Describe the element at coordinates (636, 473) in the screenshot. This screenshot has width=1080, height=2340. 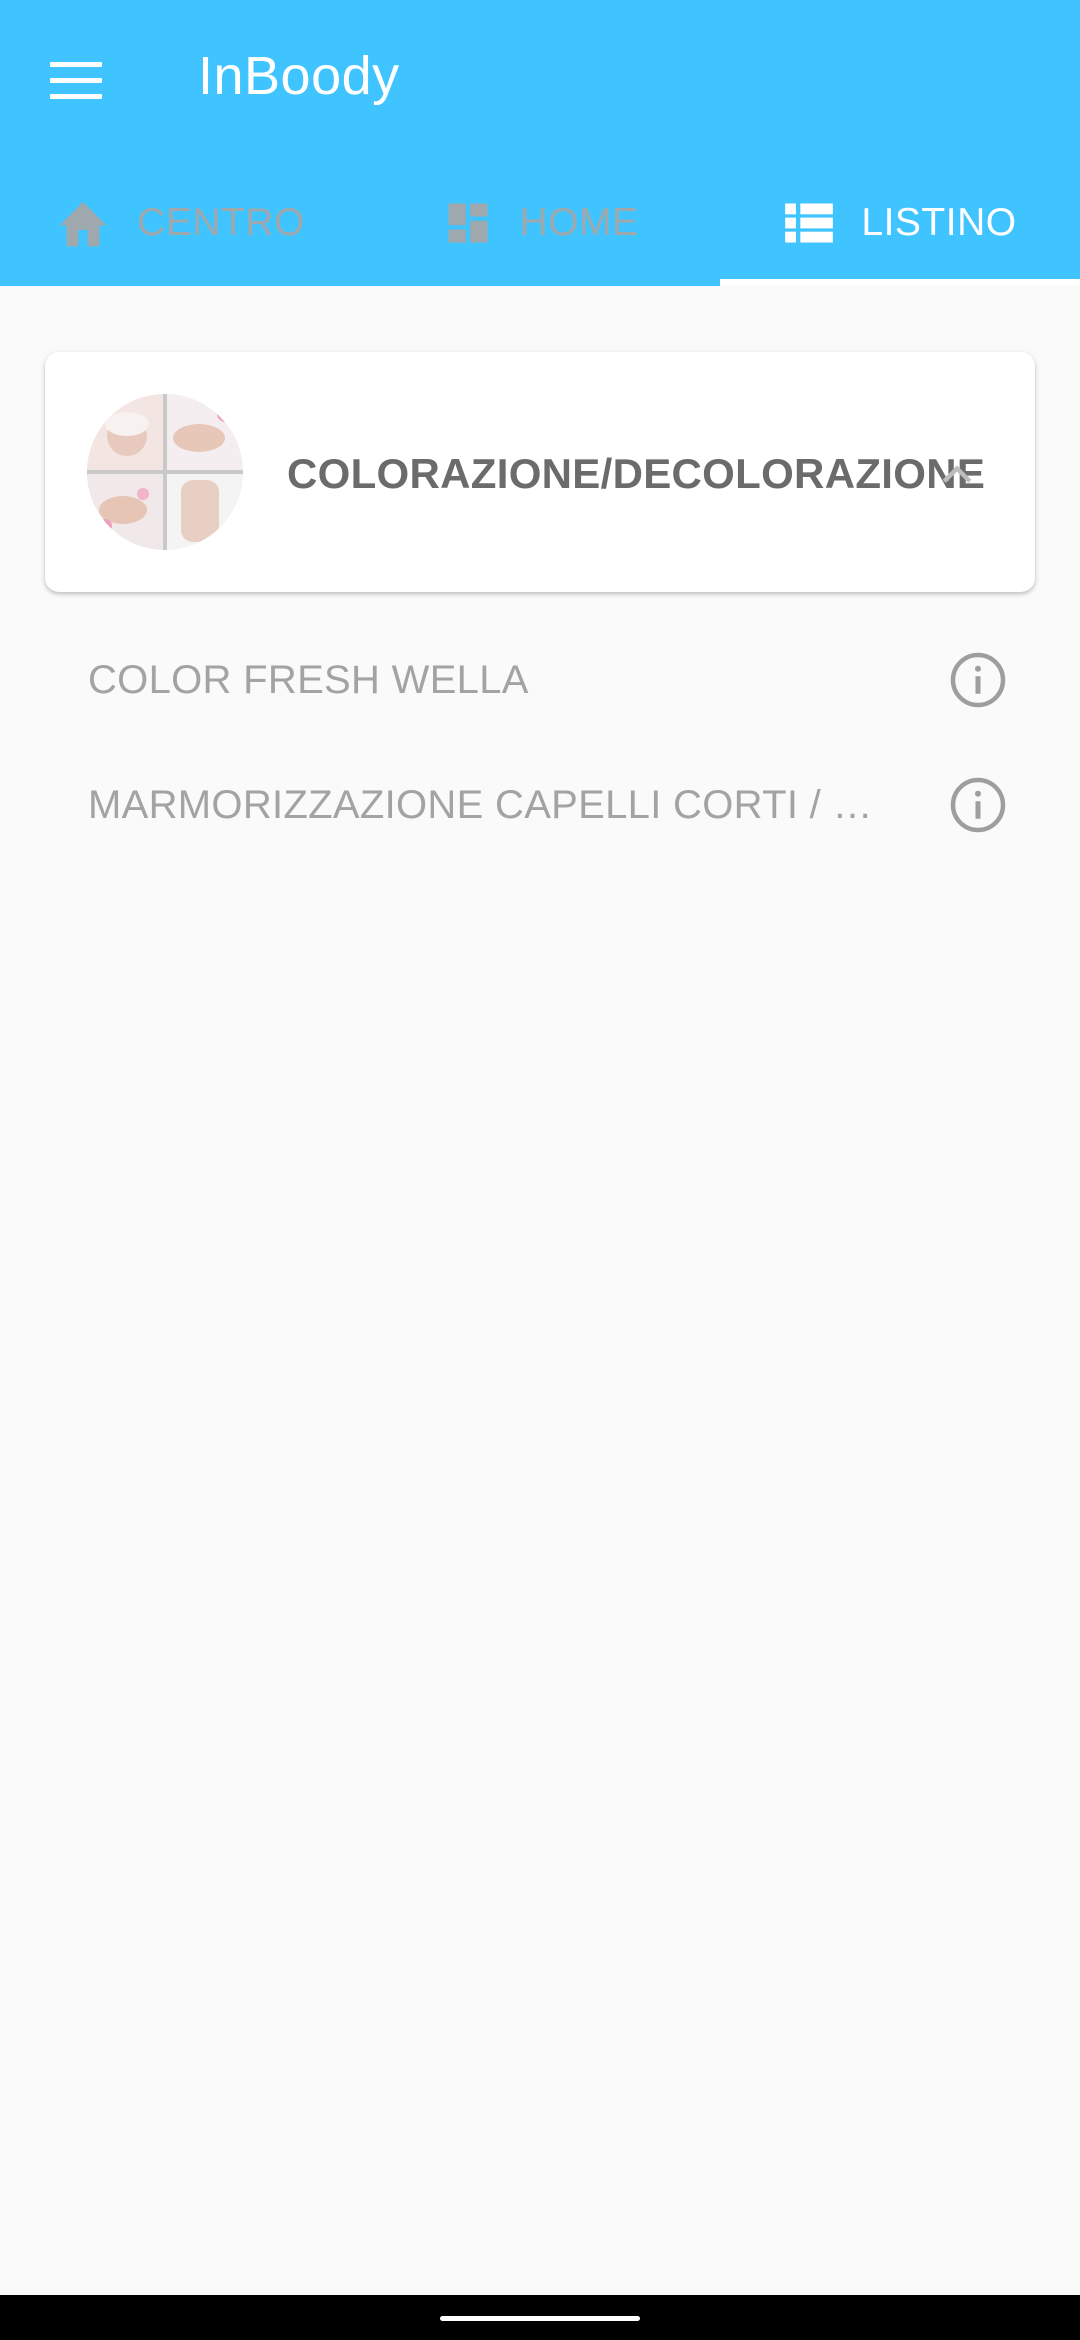
I see `category-title: COLORAZIONE/DECOLORAZIONE` at that location.